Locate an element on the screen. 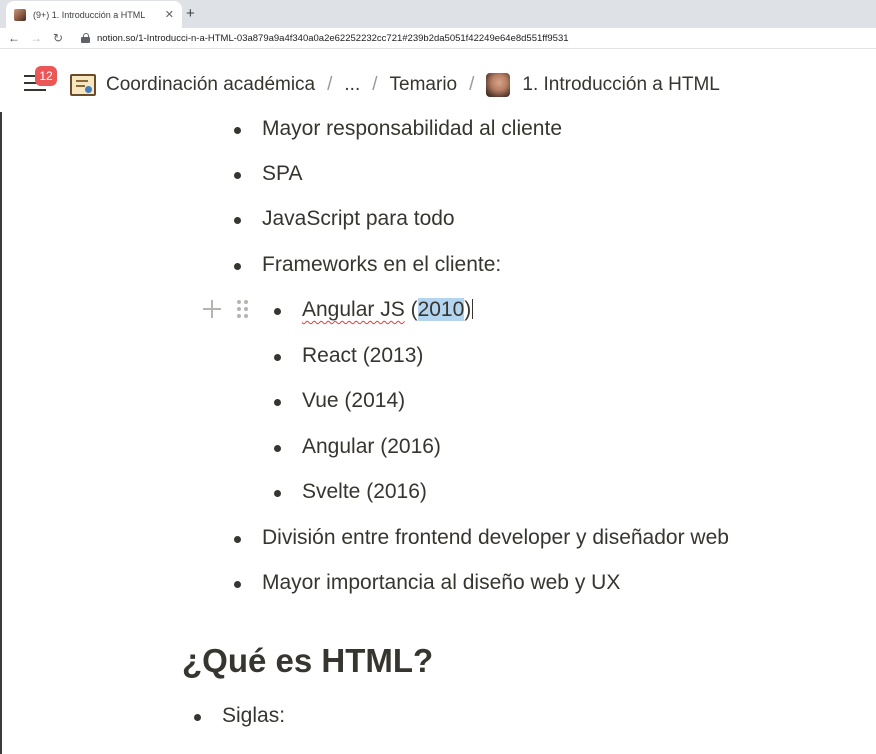 Image resolution: width=876 pixels, height=754 pixels. drag-handle-icon is located at coordinates (243, 309).